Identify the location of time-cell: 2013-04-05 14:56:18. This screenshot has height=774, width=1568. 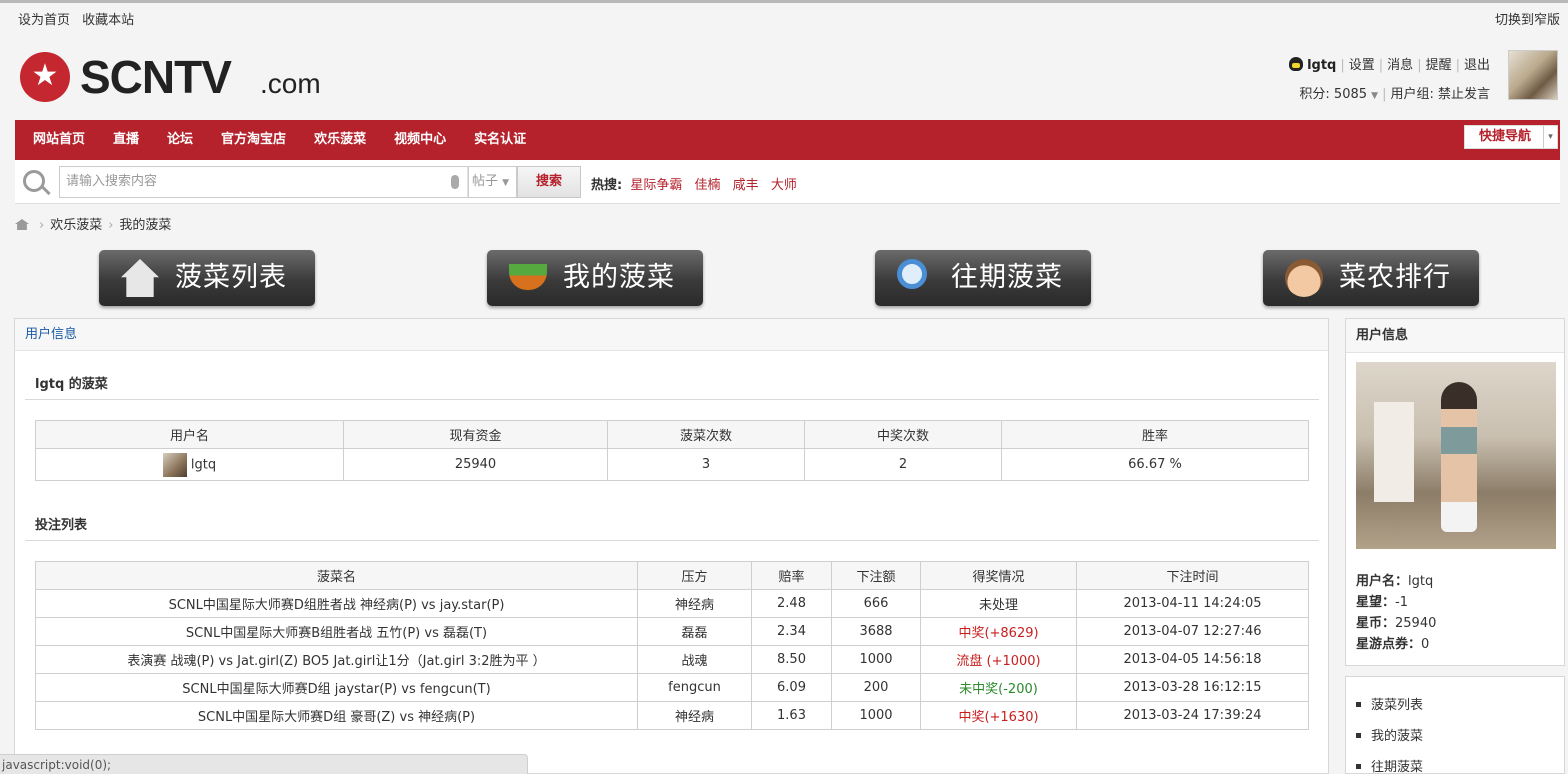
(1192, 659).